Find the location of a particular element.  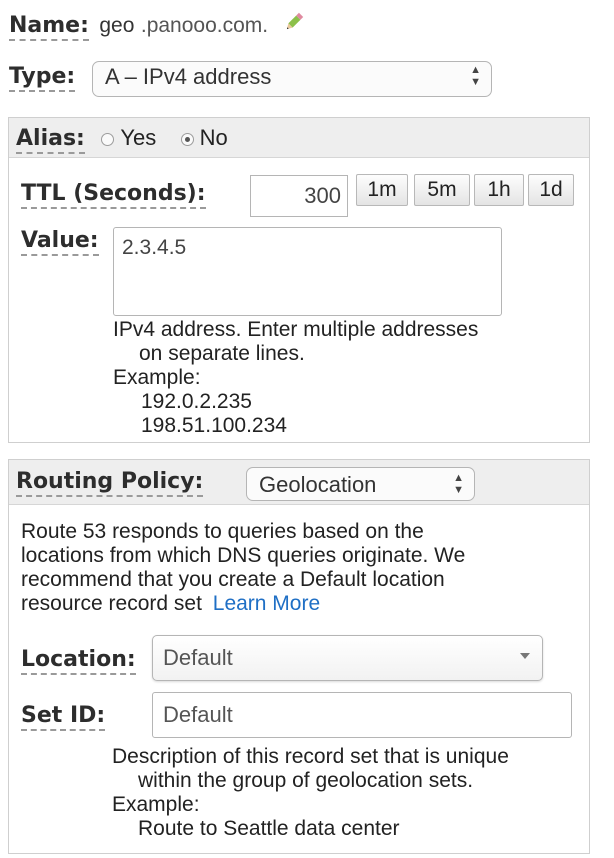

name-domain: .panooo.com. is located at coordinates (204, 25).